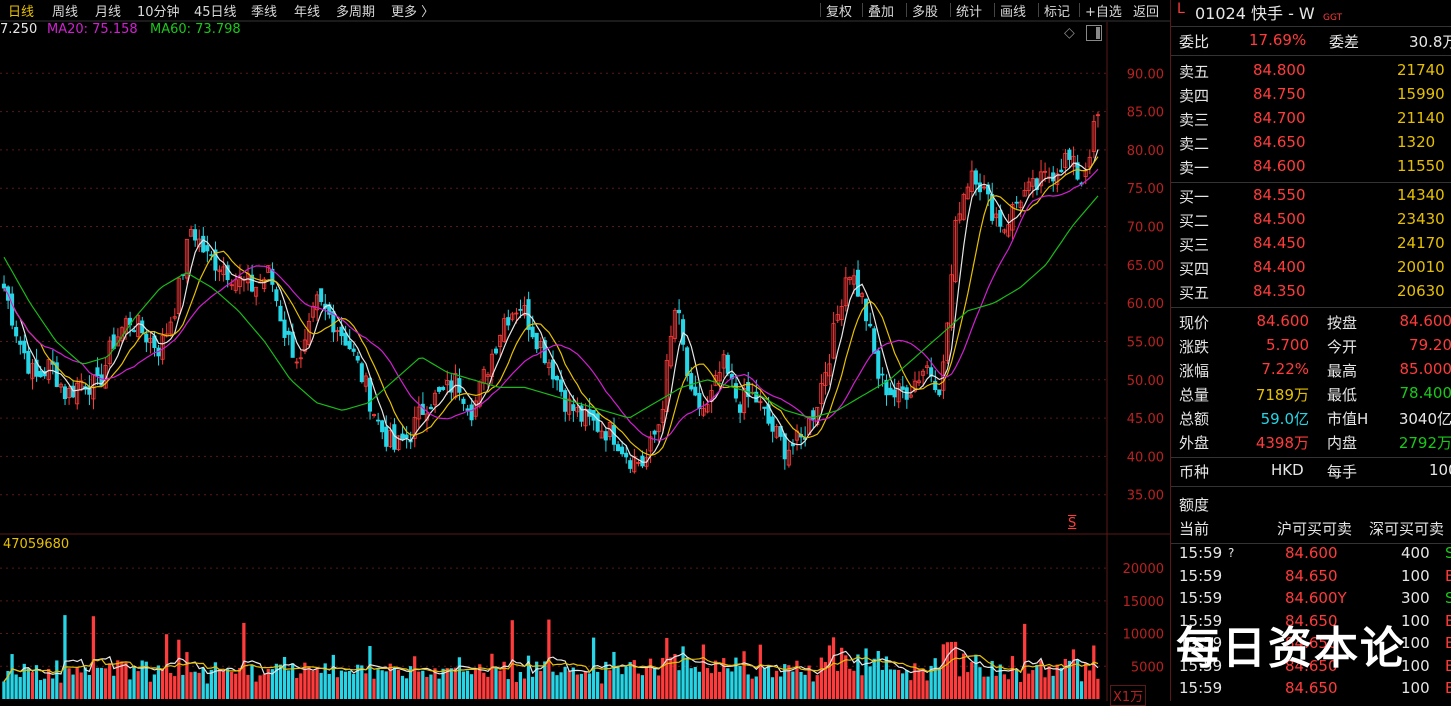  What do you see at coordinates (19, 29) in the screenshot?
I see `ma5-legend: 7.250` at bounding box center [19, 29].